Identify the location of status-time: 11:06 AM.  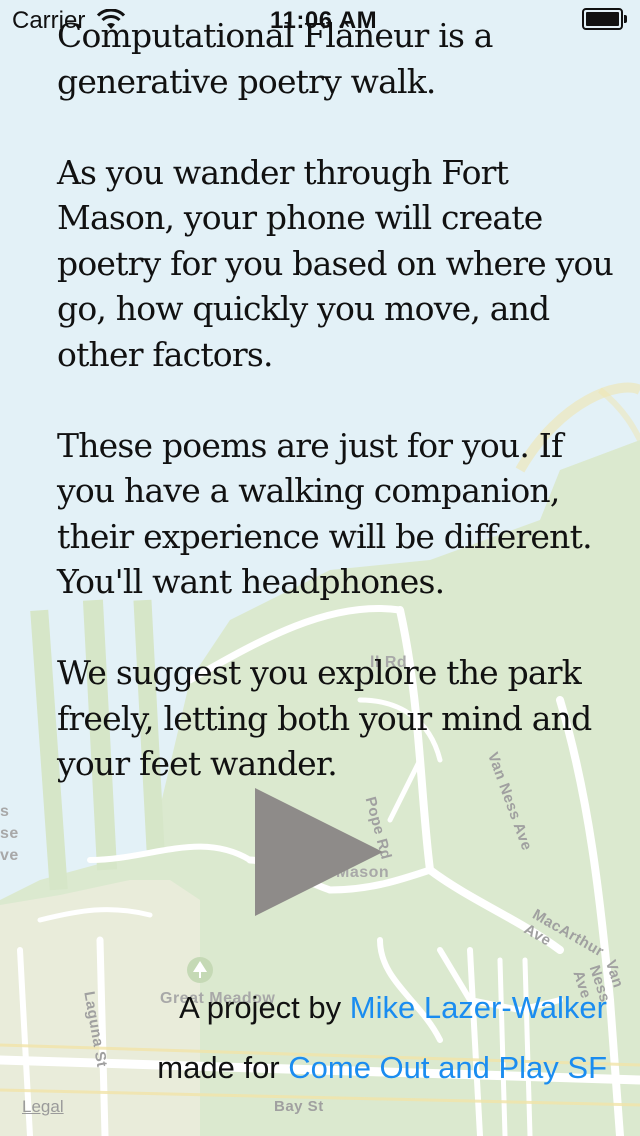
(324, 20).